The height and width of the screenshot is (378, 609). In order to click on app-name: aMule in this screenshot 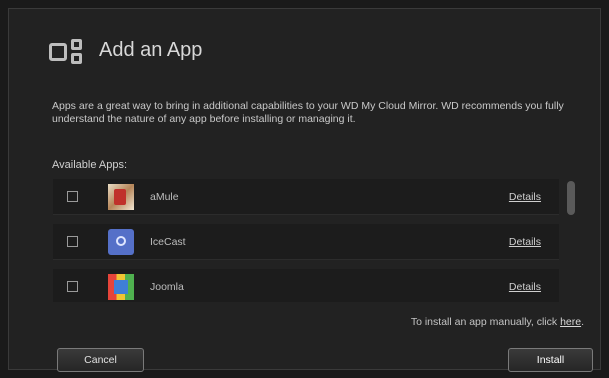, I will do `click(164, 196)`.